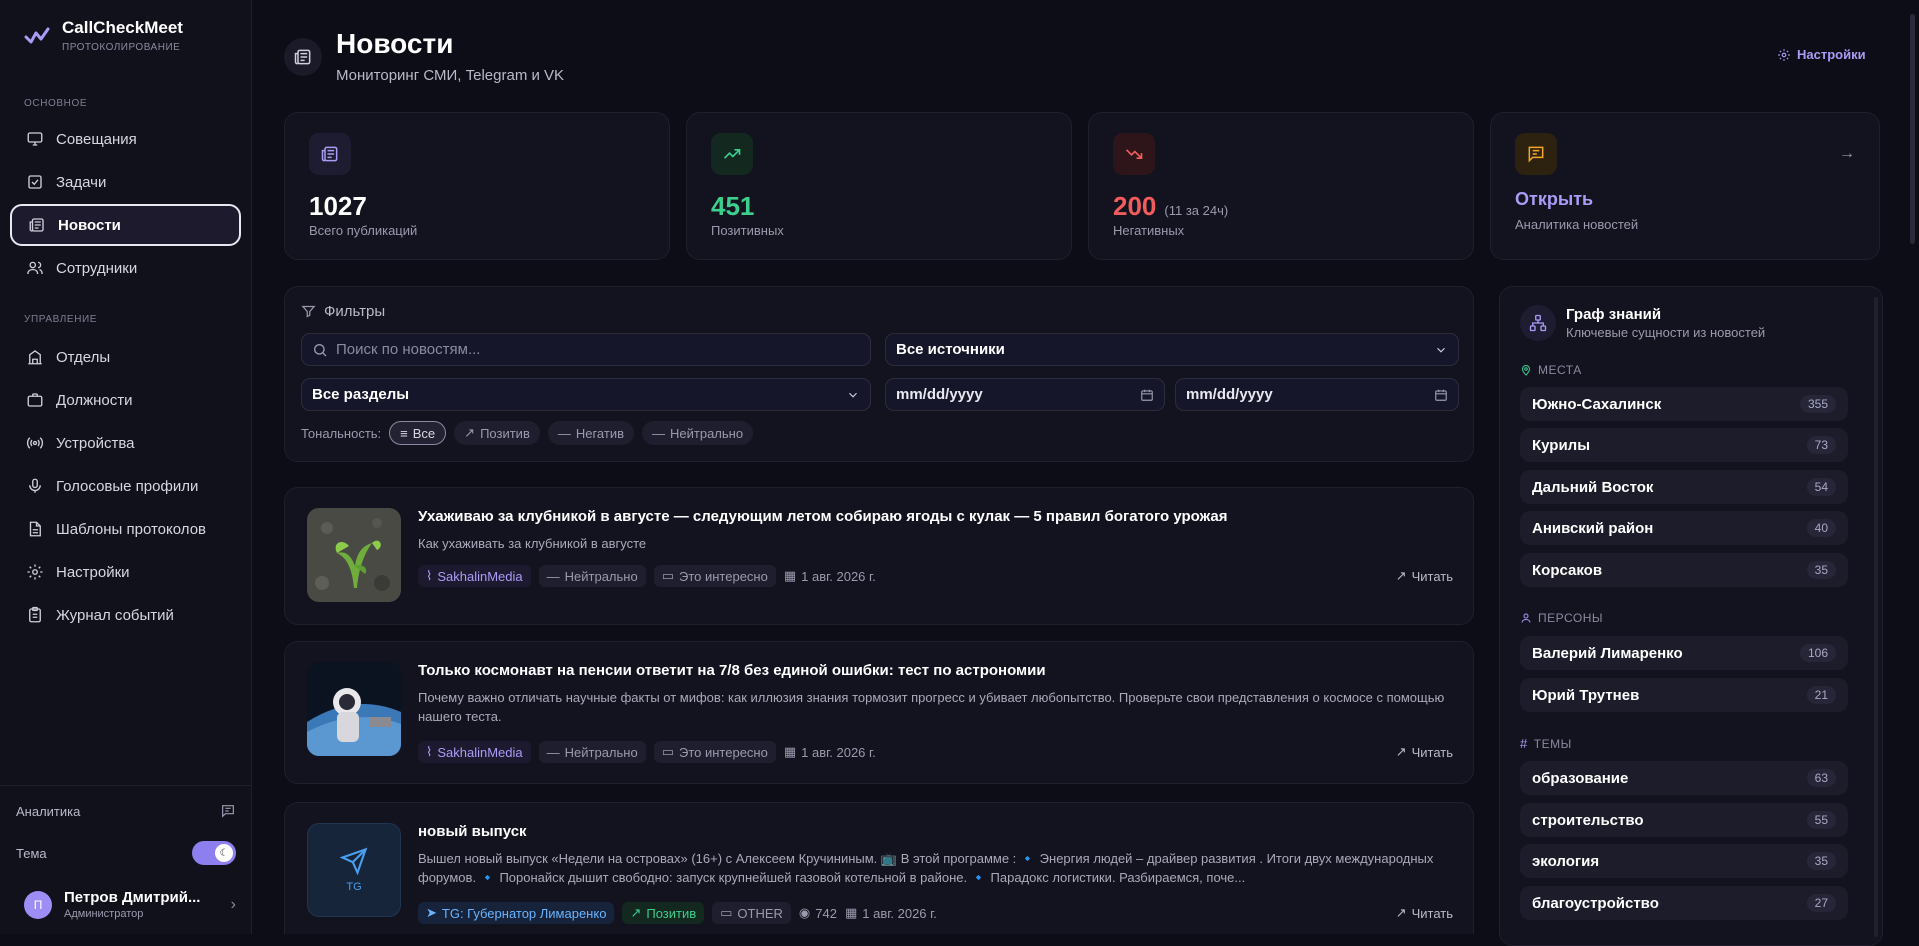 The width and height of the screenshot is (1919, 946). I want to click on entity-count: 54, so click(1821, 487).